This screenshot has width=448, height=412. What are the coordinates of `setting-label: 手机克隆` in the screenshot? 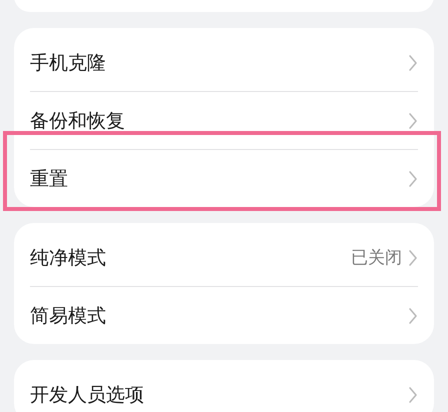 It's located at (219, 63).